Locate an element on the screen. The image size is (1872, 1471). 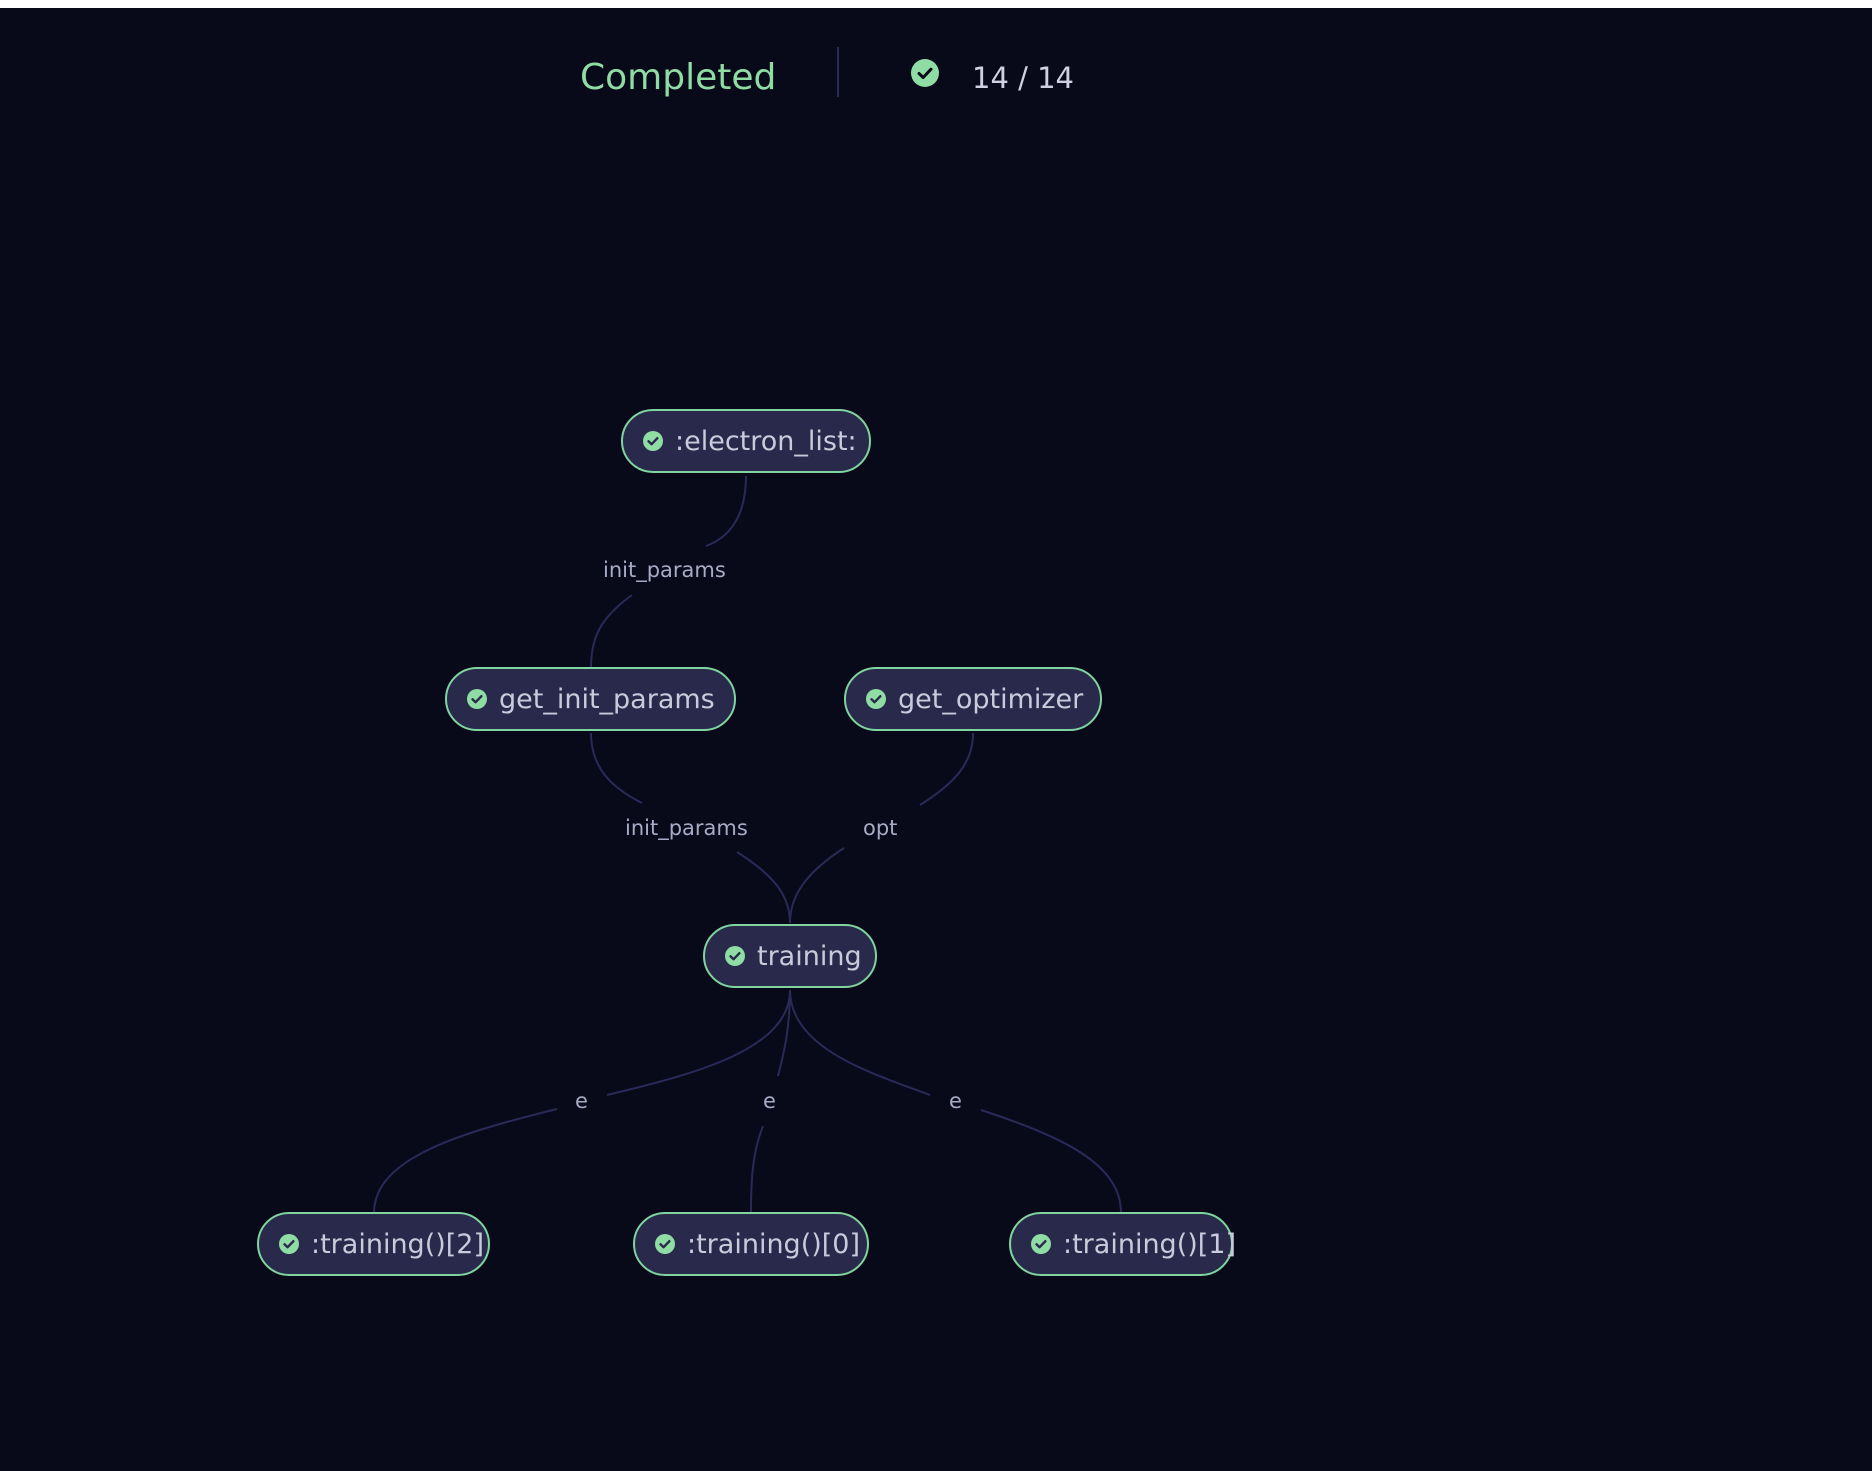
edge-label: opt is located at coordinates (880, 828).